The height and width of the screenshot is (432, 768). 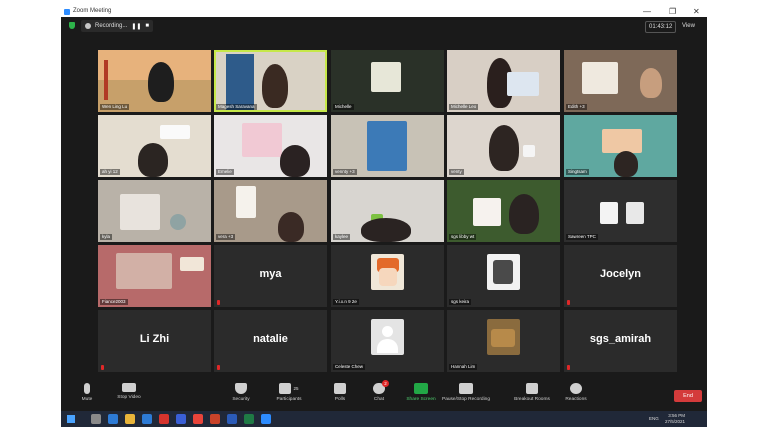 What do you see at coordinates (87, 399) in the screenshot?
I see `mute-label: Mute` at bounding box center [87, 399].